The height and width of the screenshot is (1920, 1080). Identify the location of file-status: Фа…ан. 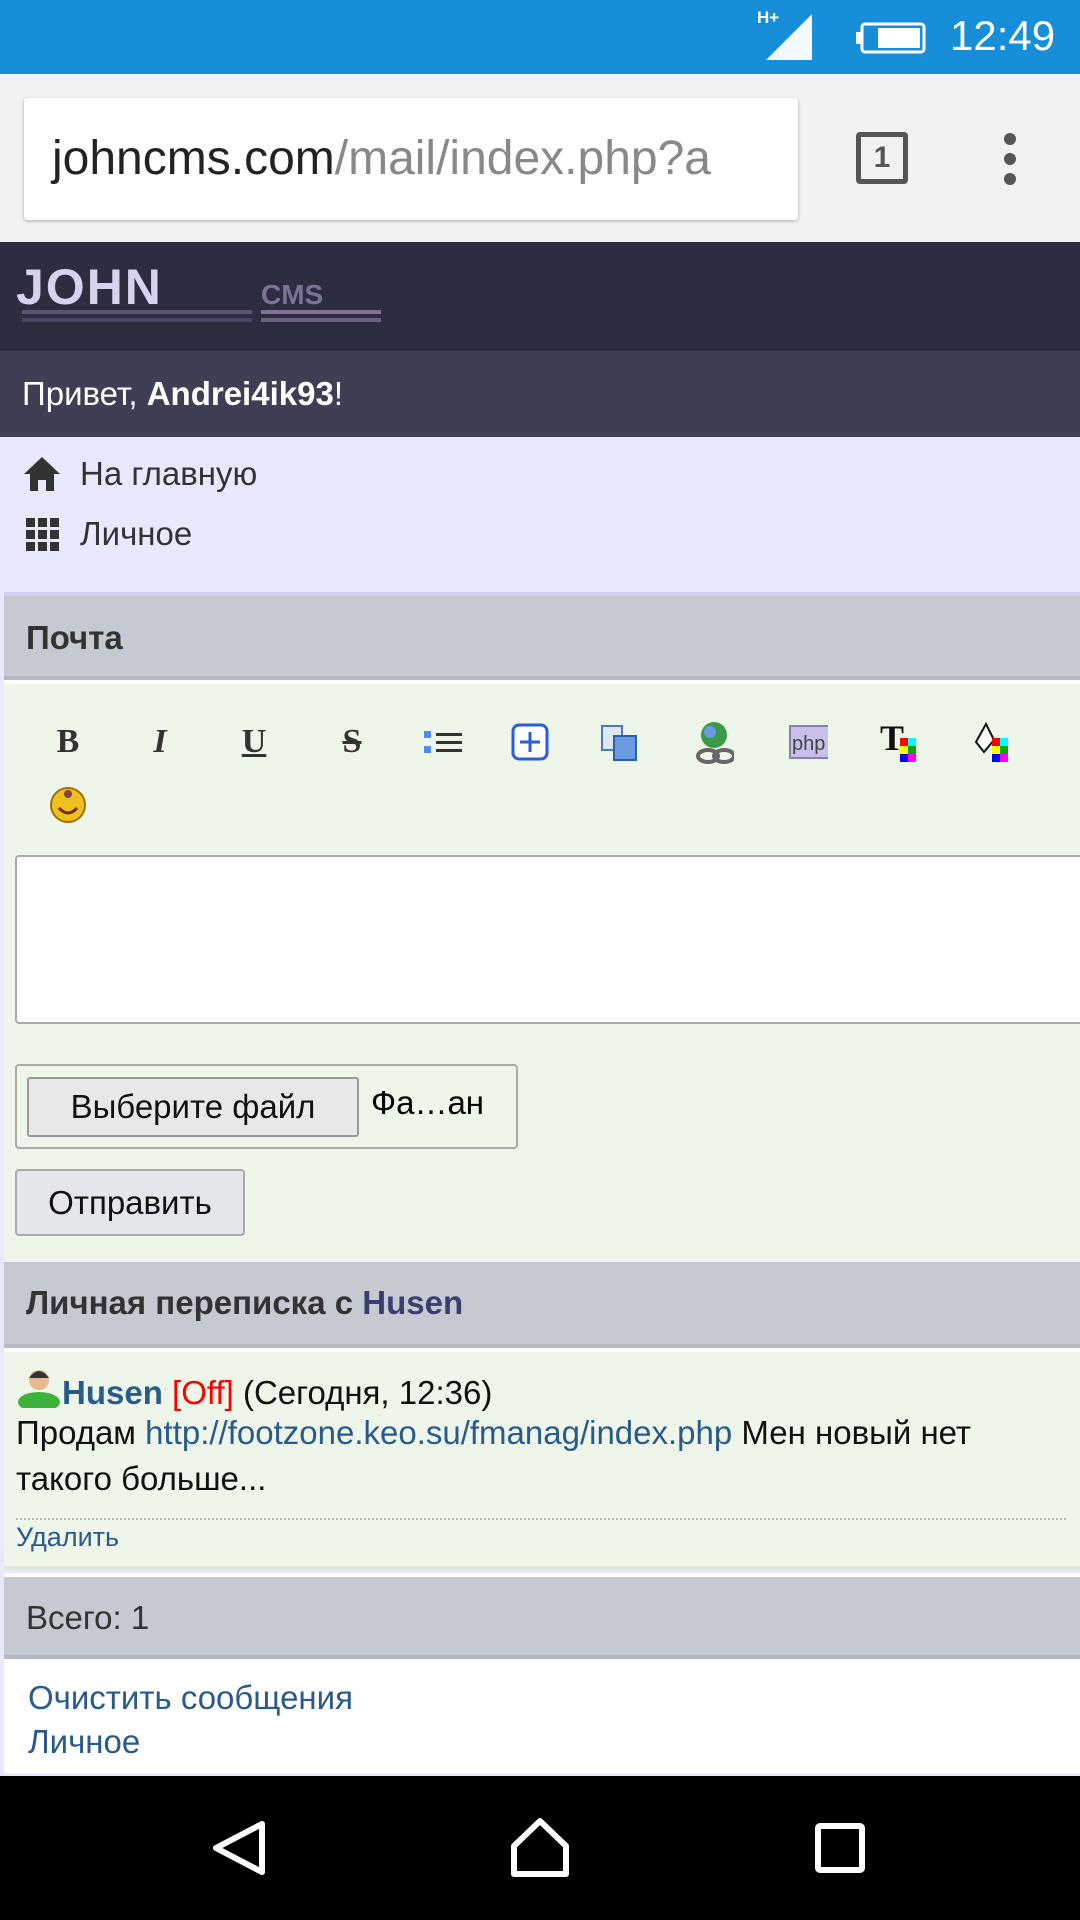
(428, 1102).